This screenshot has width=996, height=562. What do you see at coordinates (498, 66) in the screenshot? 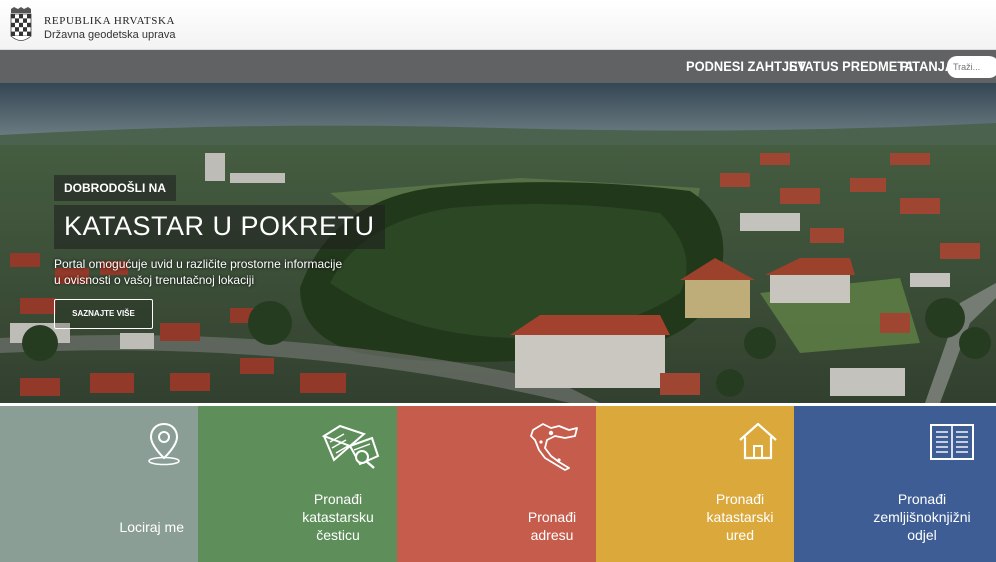
I see `main-nav: PODNESI ZAHTJEV STATUS PREDMETA PITANJA` at bounding box center [498, 66].